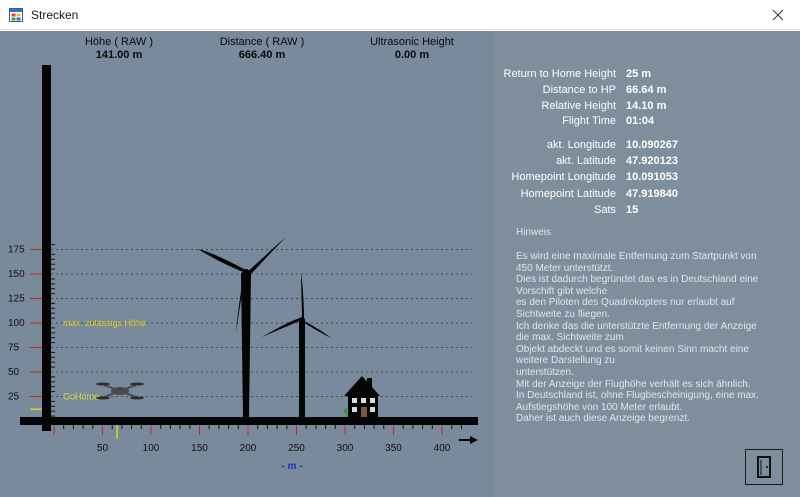 Image resolution: width=800 pixels, height=497 pixels. What do you see at coordinates (581, 145) in the screenshot?
I see `info-row-label: akt. Longitude` at bounding box center [581, 145].